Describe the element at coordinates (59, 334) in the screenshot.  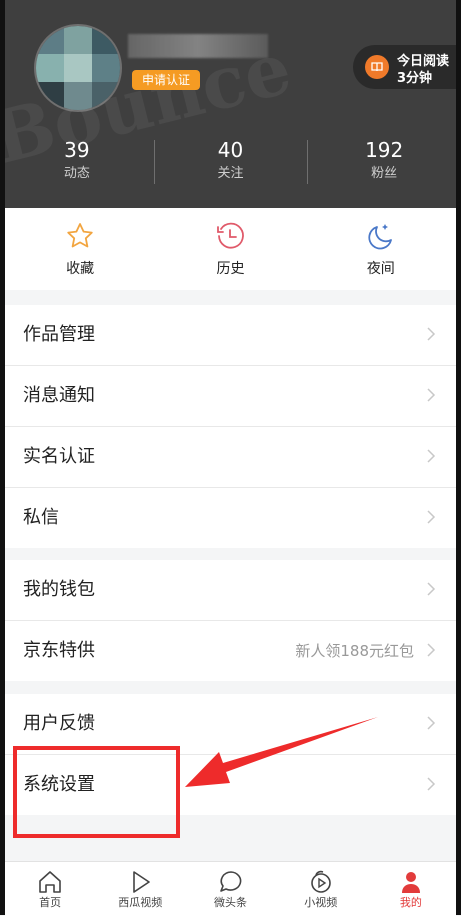
I see `menu-item-label: 作品管理` at that location.